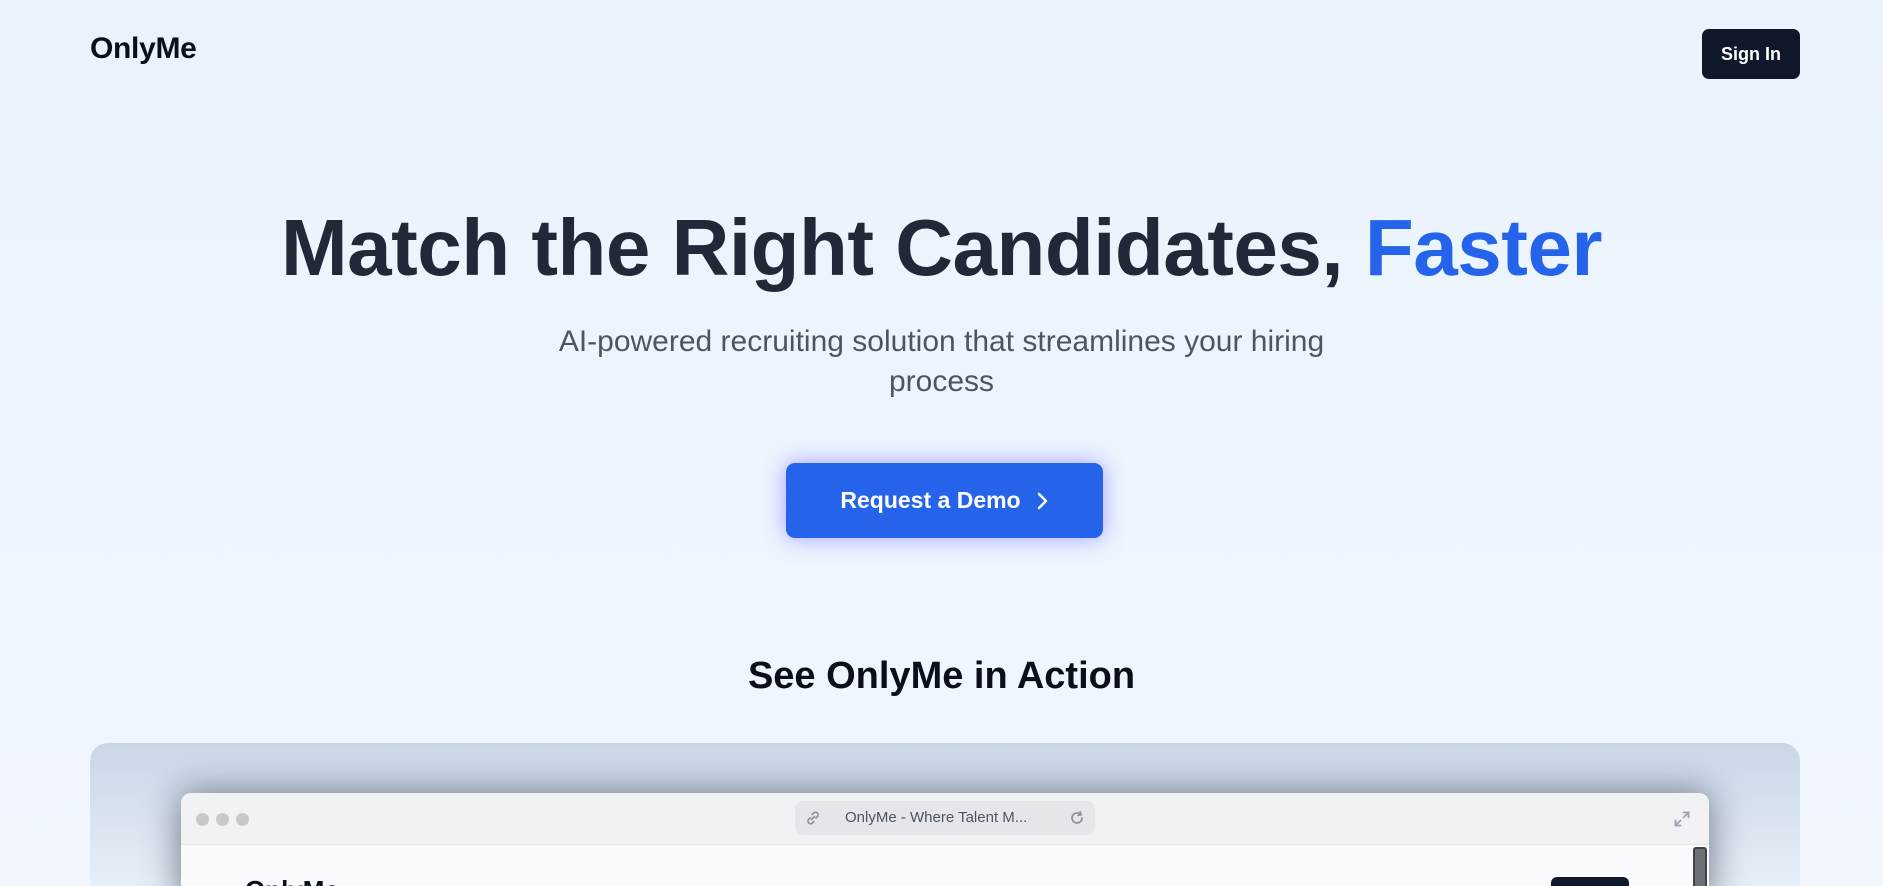  What do you see at coordinates (941, 55) in the screenshot?
I see `top-nav: OnlyMe Sign In` at bounding box center [941, 55].